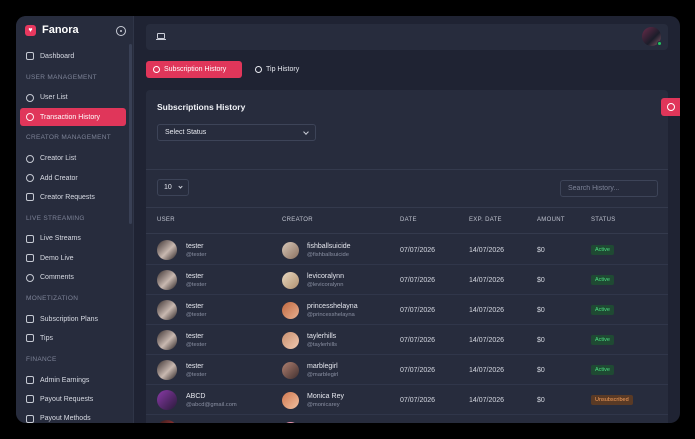 The height and width of the screenshot is (439, 695). I want to click on sidebar-item-creator-requests: Creator Requests, so click(73, 197).